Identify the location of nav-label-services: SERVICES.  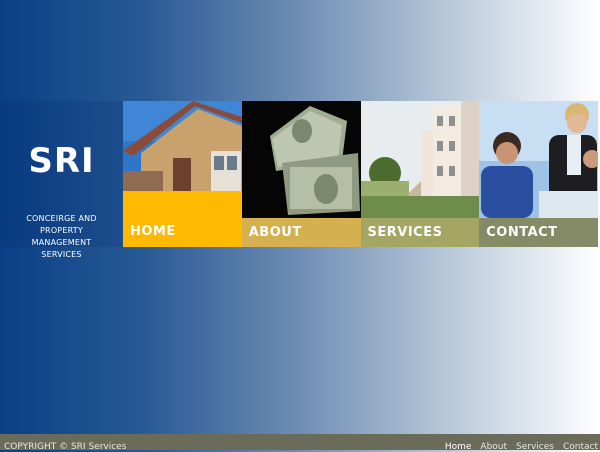
(420, 232).